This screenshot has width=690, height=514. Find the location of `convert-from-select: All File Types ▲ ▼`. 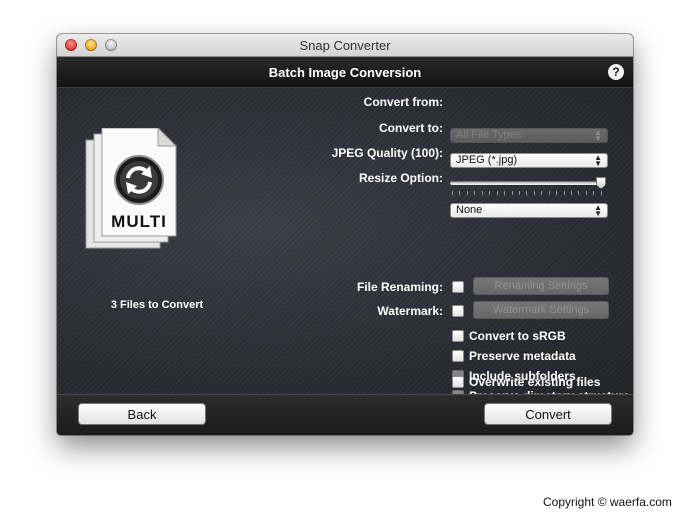

convert-from-select: All File Types ▲ ▼ is located at coordinates (529, 135).